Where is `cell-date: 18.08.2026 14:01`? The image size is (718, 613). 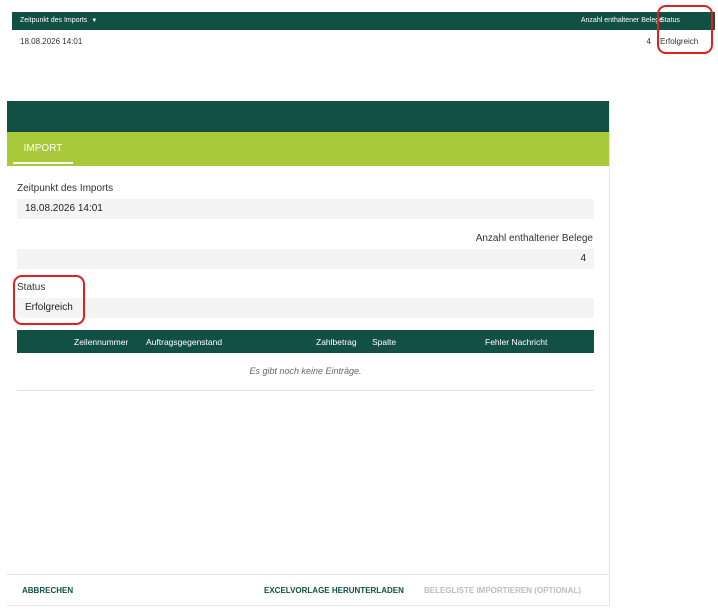
cell-date: 18.08.2026 14:01 is located at coordinates (51, 41).